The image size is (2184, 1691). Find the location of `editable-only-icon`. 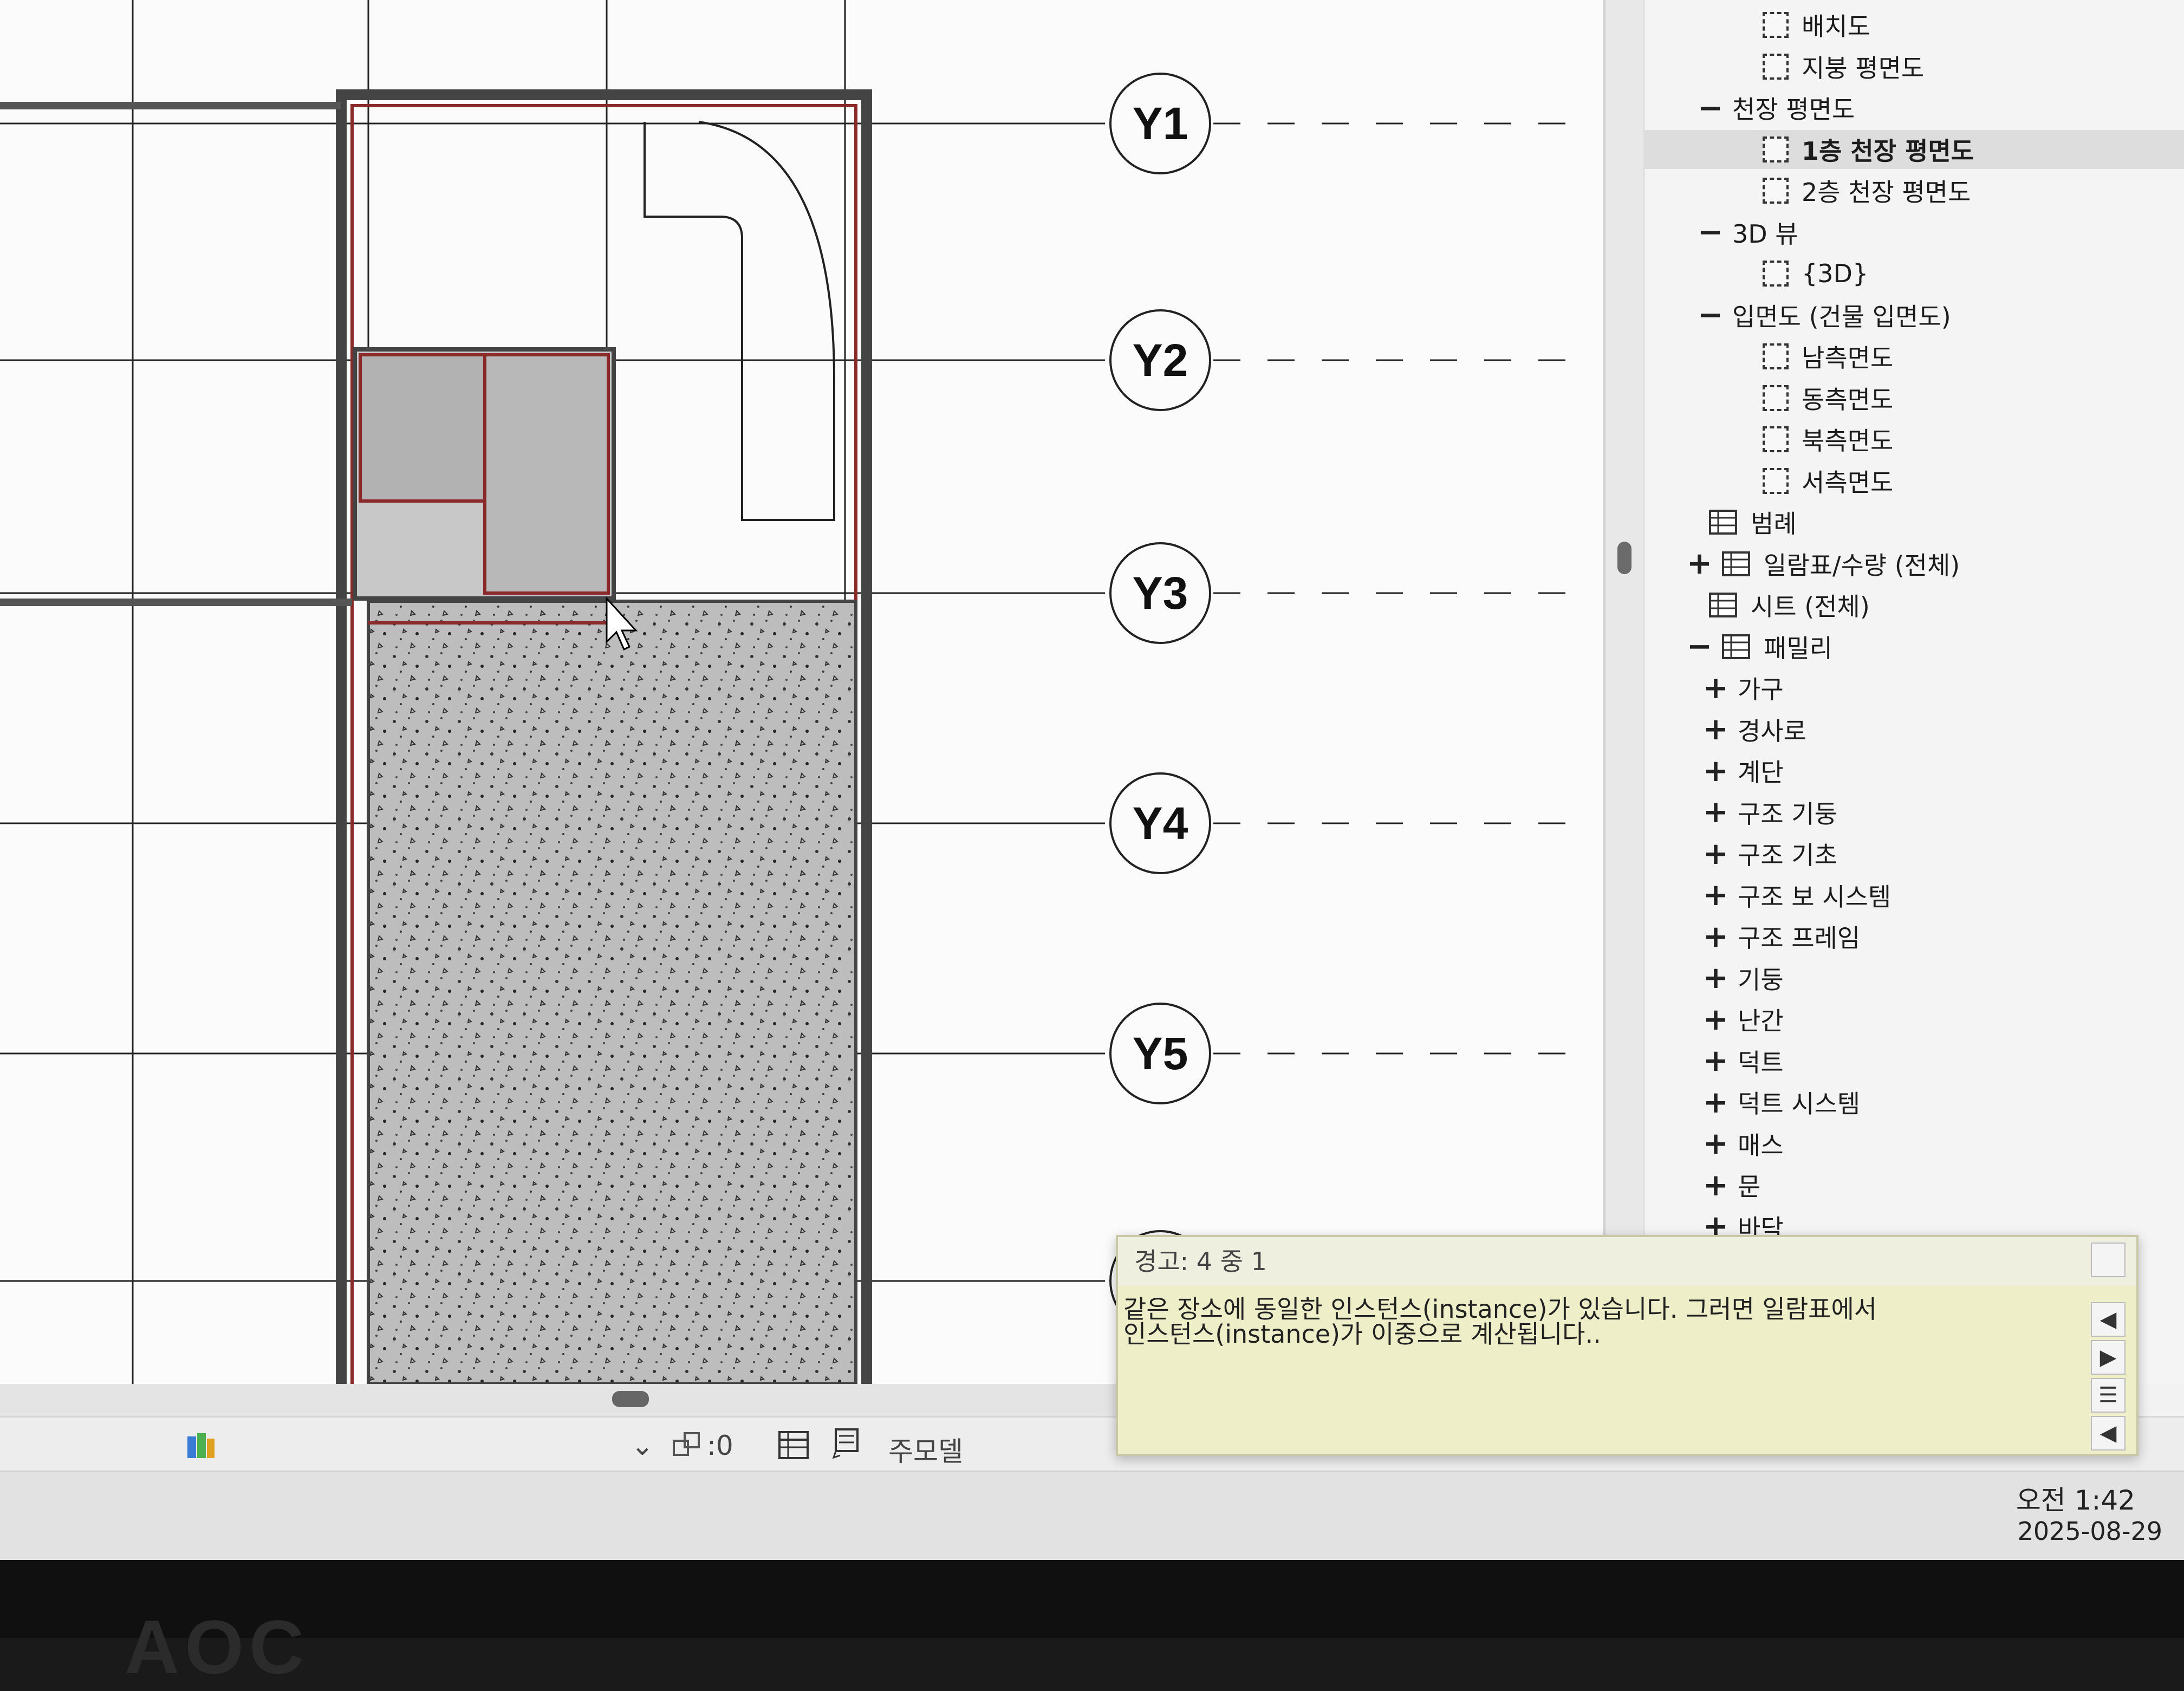

editable-only-icon is located at coordinates (847, 1443).